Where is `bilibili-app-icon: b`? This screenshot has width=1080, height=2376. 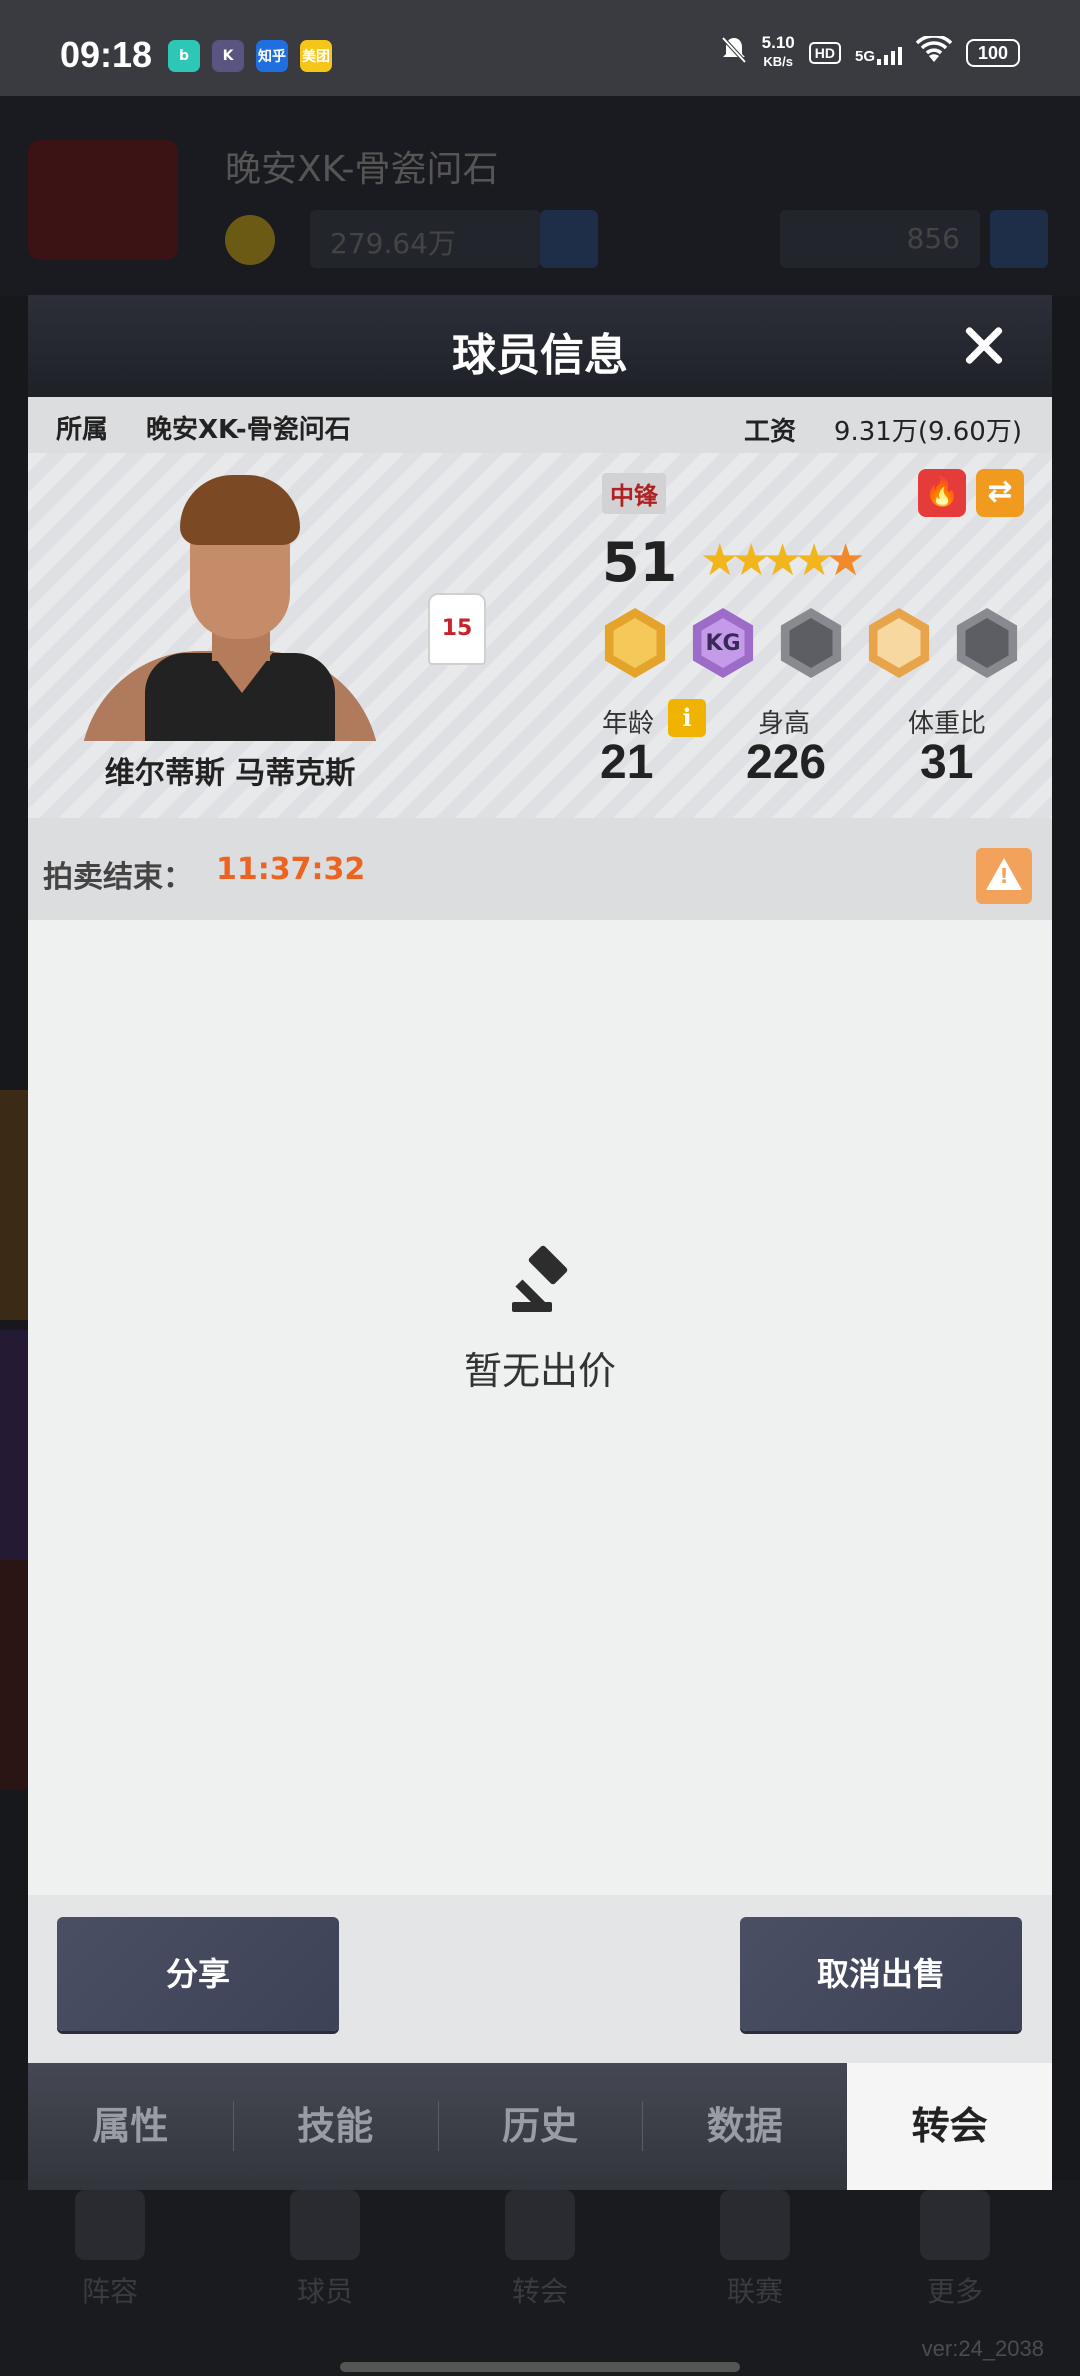 bilibili-app-icon: b is located at coordinates (184, 56).